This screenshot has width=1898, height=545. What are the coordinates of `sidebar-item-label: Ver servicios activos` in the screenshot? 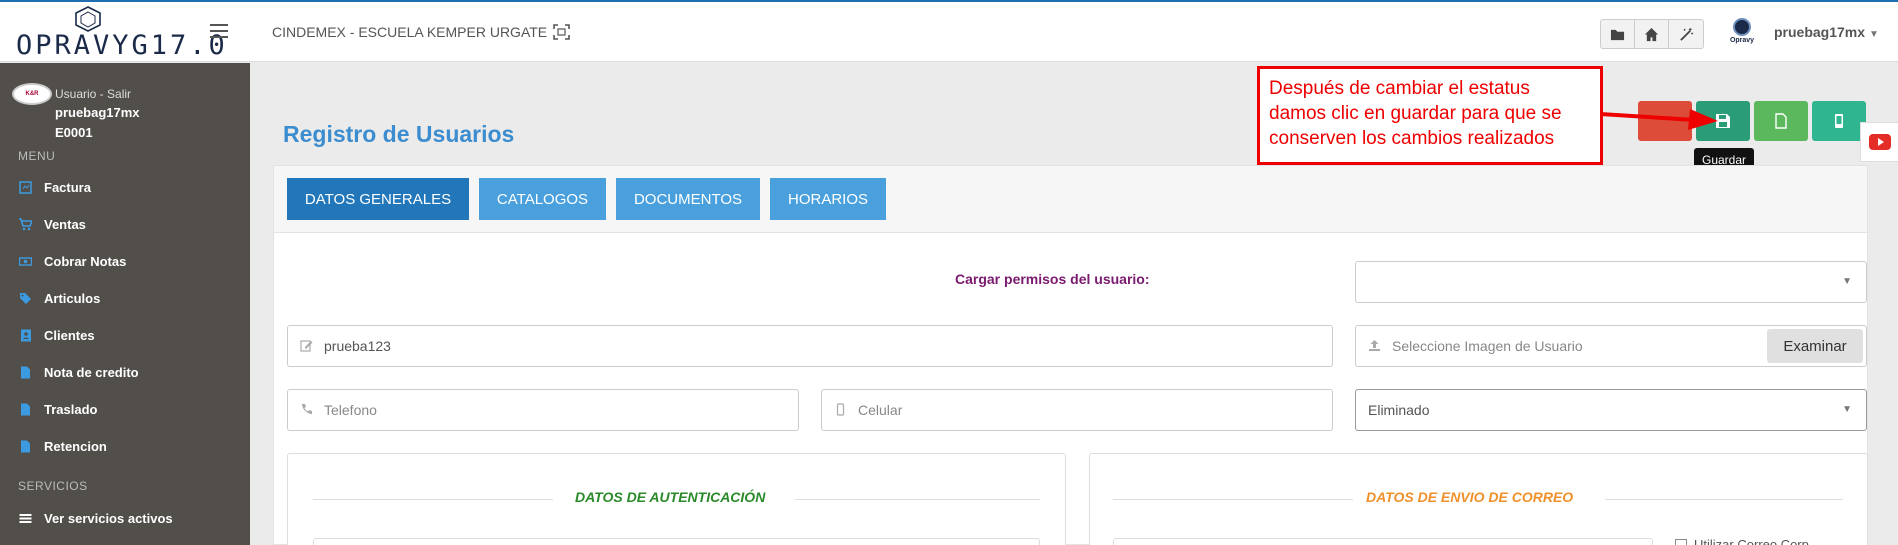 It's located at (108, 518).